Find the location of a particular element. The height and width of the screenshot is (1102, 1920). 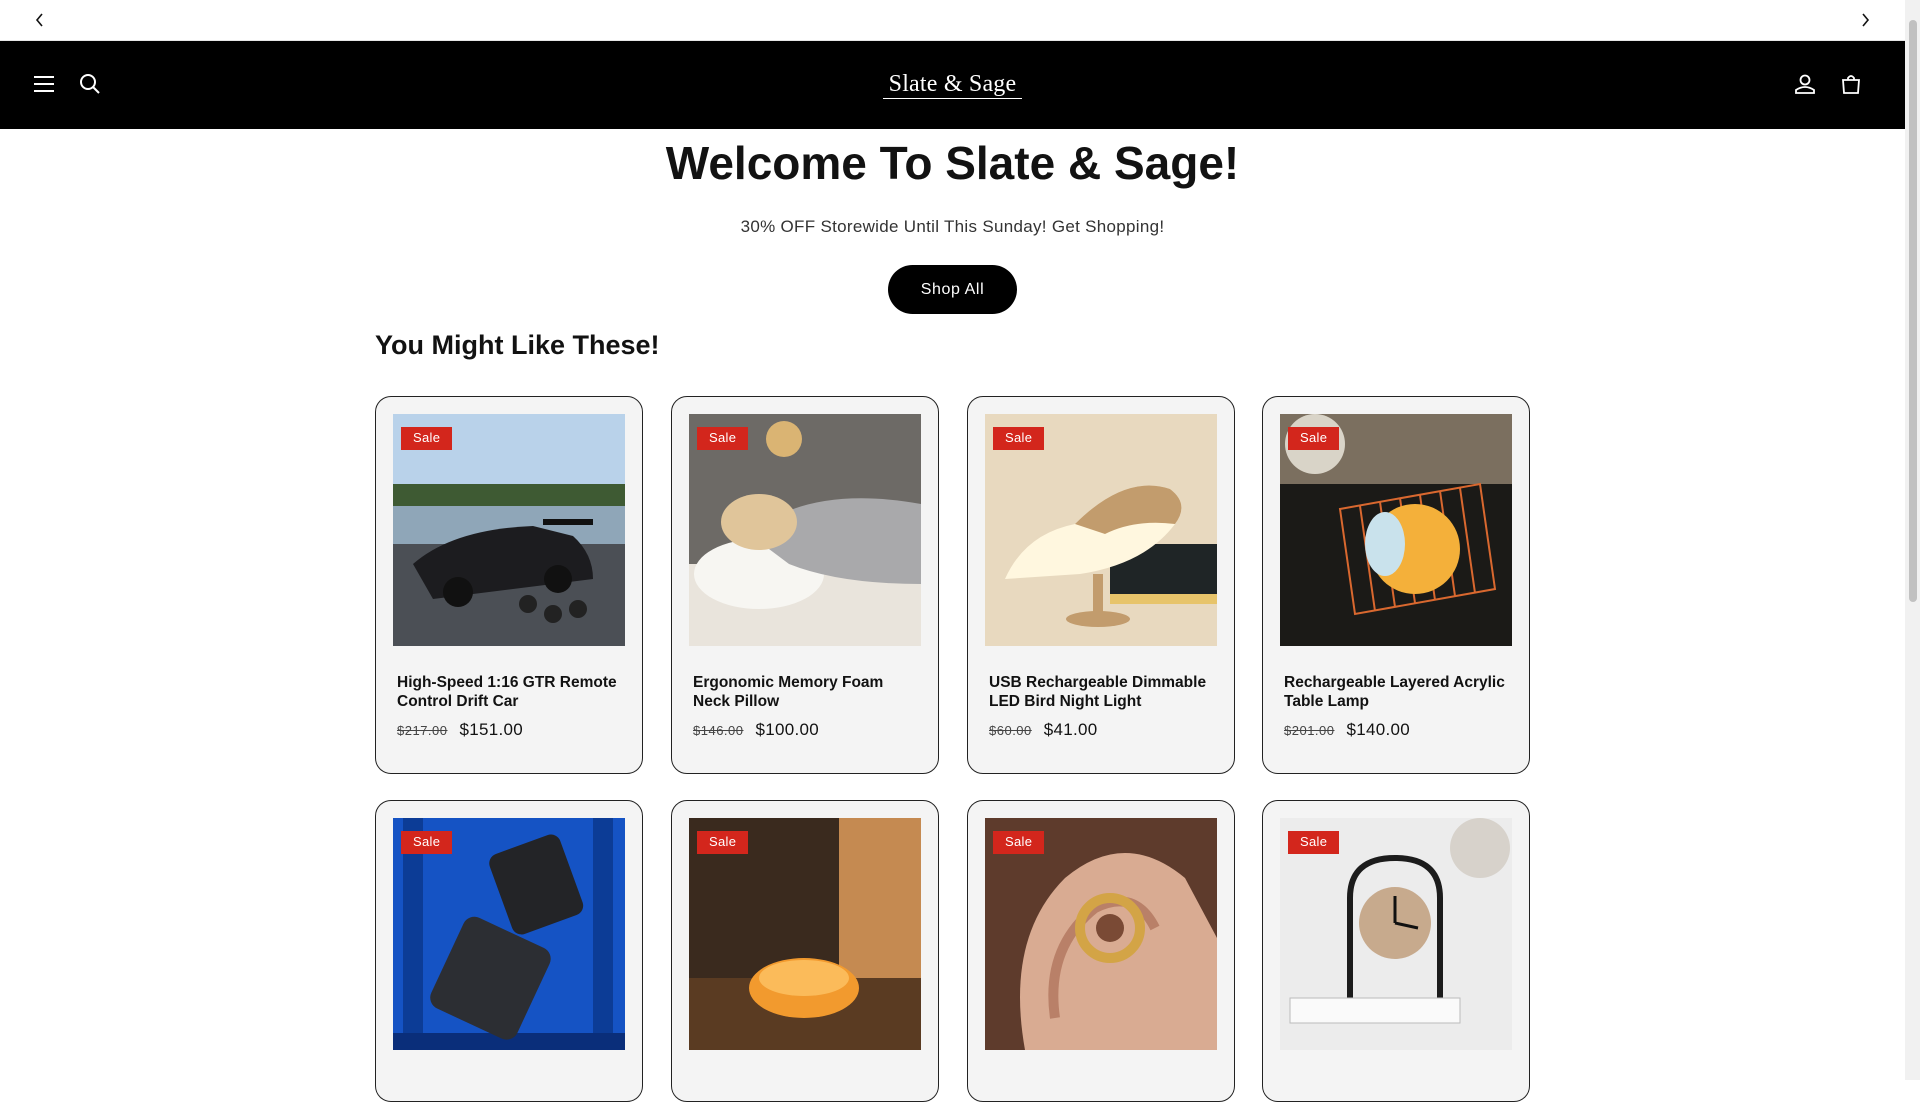

scrollbar-thumb is located at coordinates (1913, 311).